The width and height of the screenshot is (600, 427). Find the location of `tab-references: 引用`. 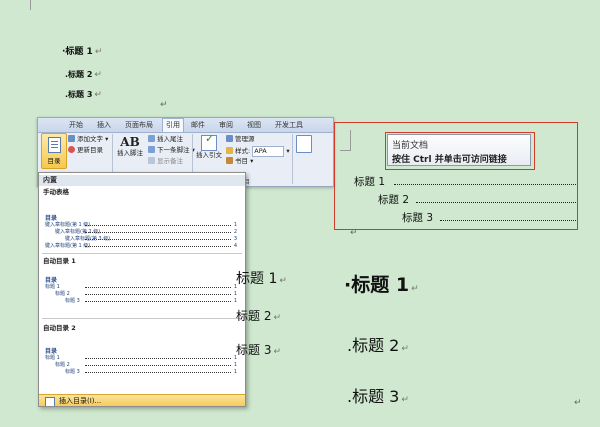

tab-references: 引用 is located at coordinates (173, 125).